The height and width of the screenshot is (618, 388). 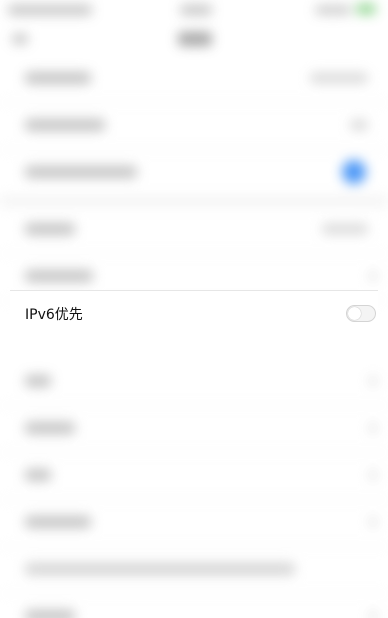 I want to click on status-bar, so click(x=194, y=11).